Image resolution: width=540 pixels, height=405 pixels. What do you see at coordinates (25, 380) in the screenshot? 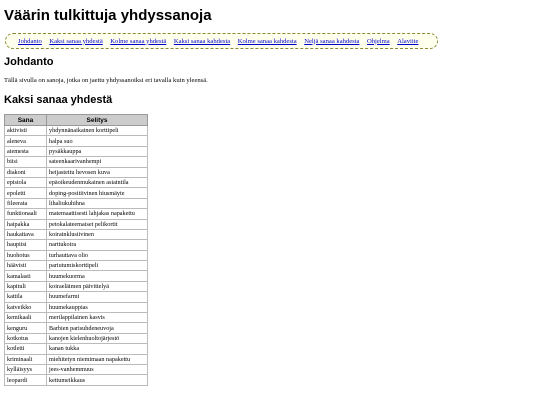
I see `word-cell: leopardi` at bounding box center [25, 380].